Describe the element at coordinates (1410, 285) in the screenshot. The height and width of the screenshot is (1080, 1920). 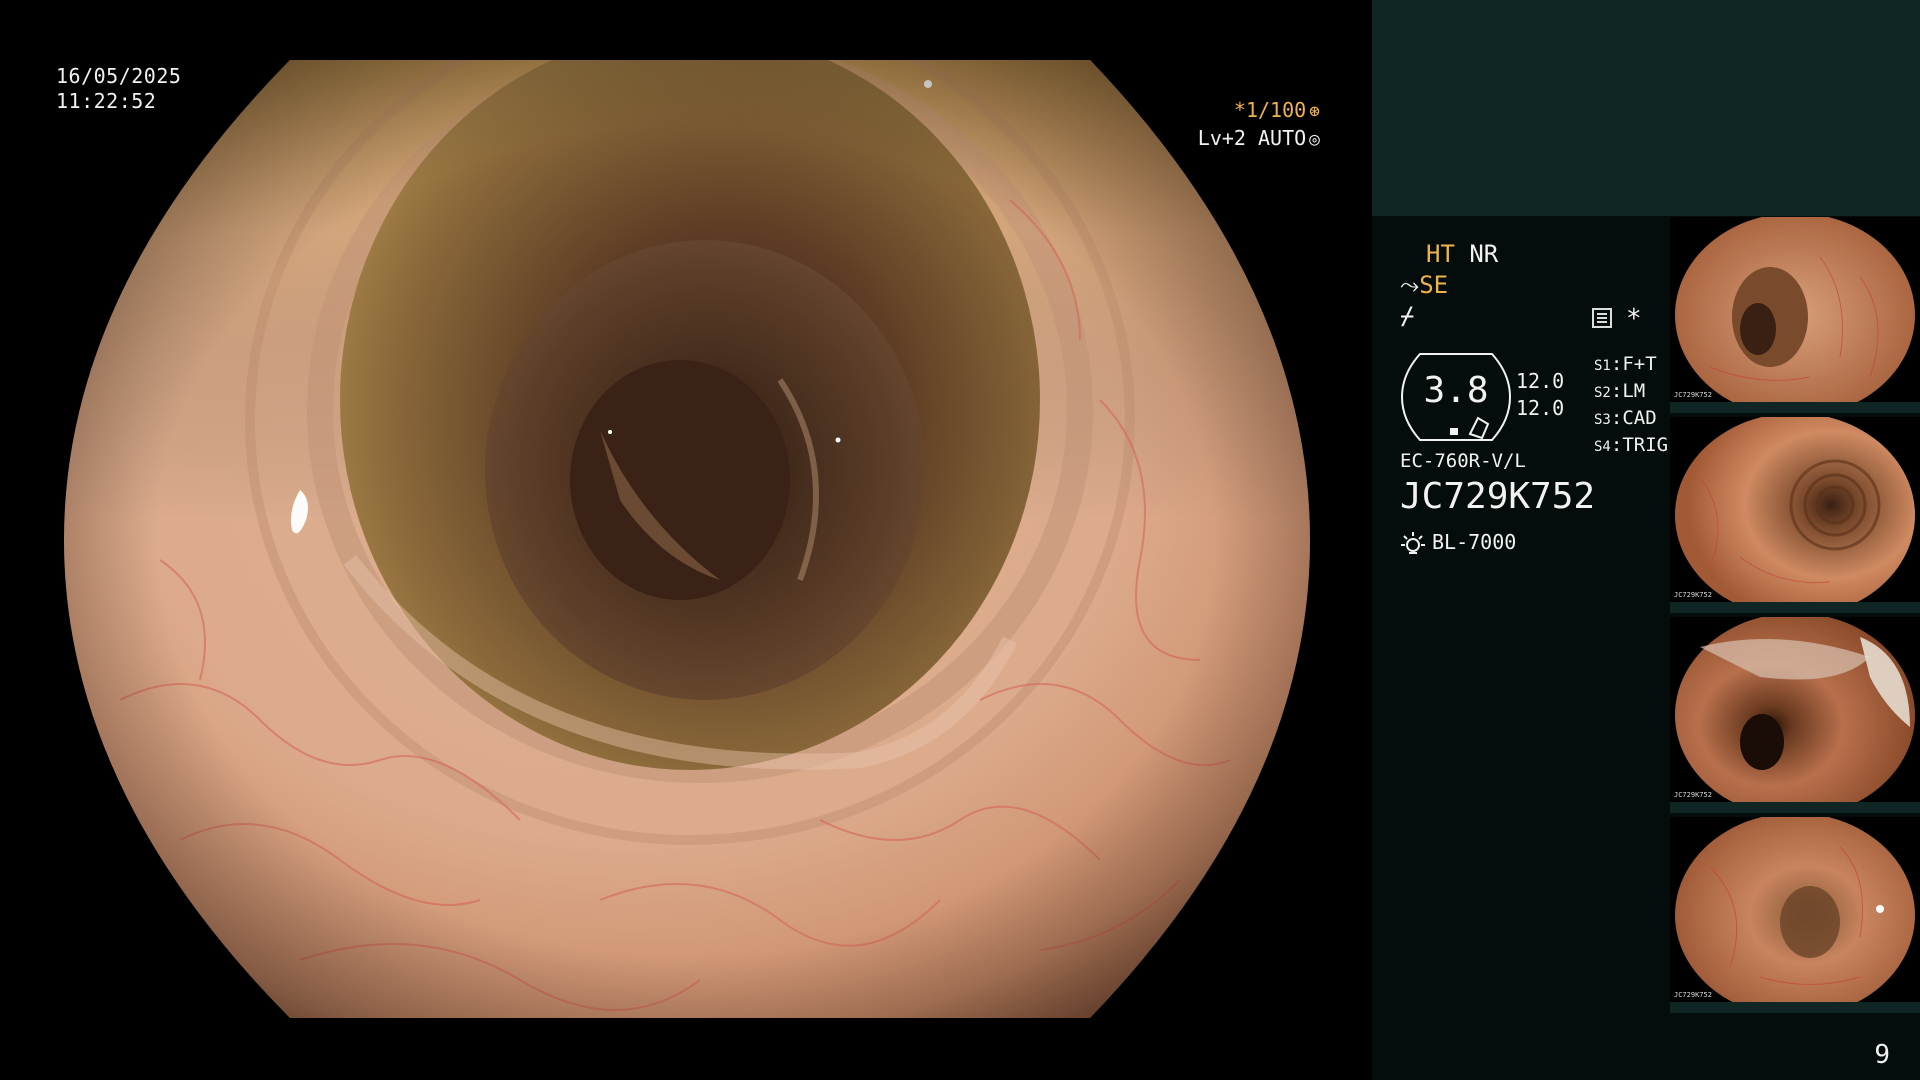
I see `enhance-icon: ⤳` at that location.